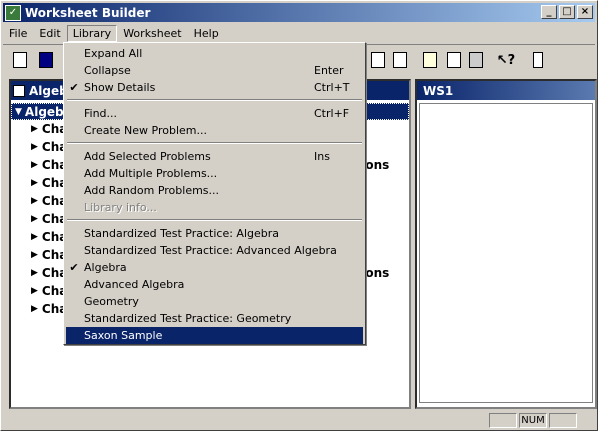  I want to click on menu-item-stp-geometry: Standardized Test Practice: Geometry, so click(214, 318).